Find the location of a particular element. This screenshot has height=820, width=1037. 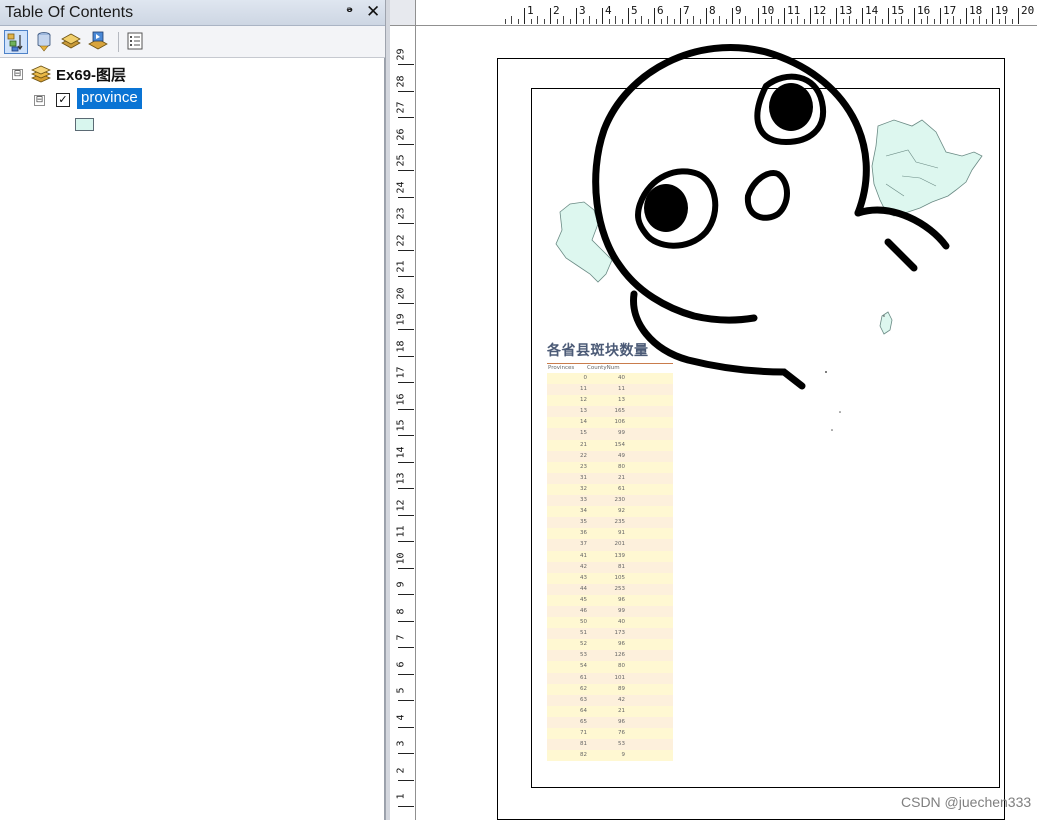

province-code-cell: 32 is located at coordinates (583, 488).